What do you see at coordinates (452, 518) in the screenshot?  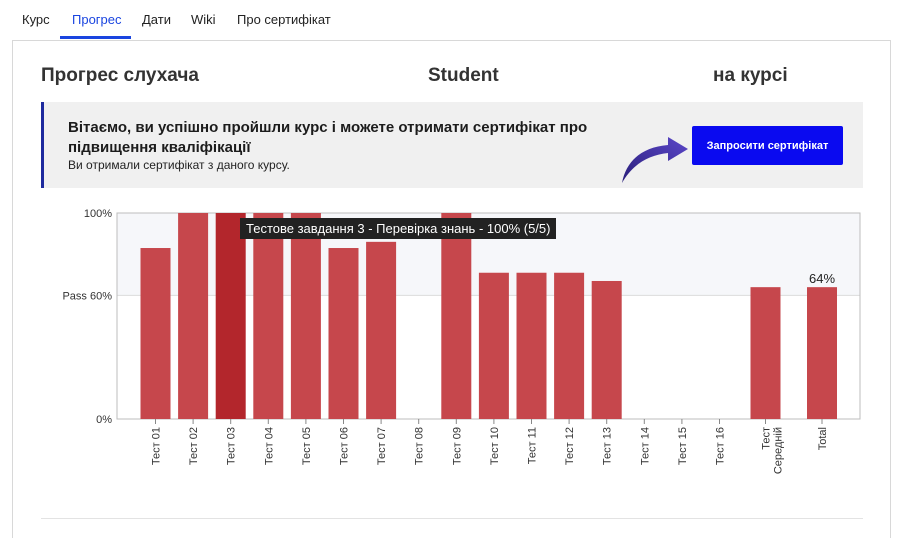 I see `section-divider` at bounding box center [452, 518].